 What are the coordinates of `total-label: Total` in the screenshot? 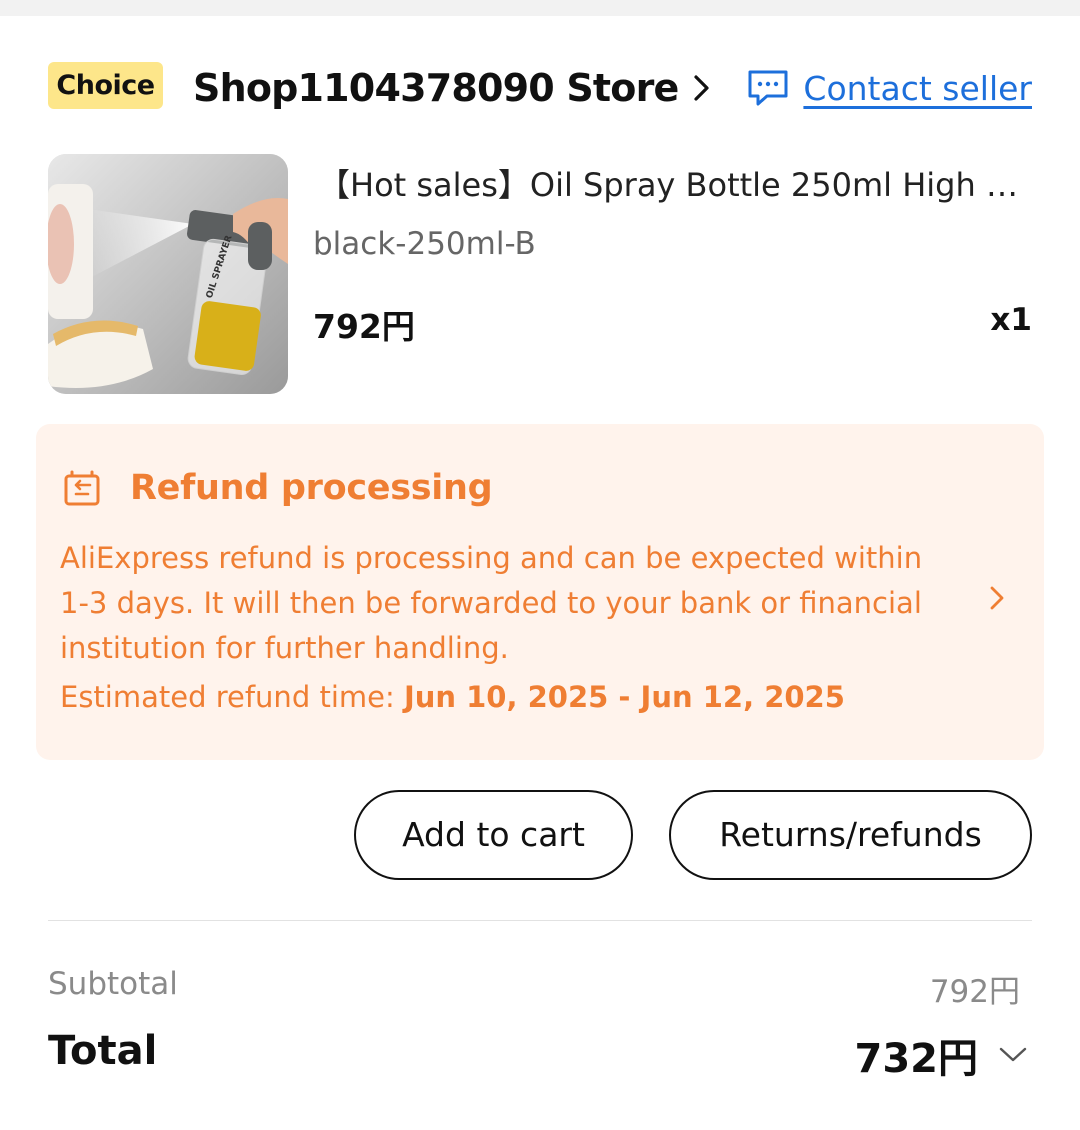 It's located at (103, 1051).